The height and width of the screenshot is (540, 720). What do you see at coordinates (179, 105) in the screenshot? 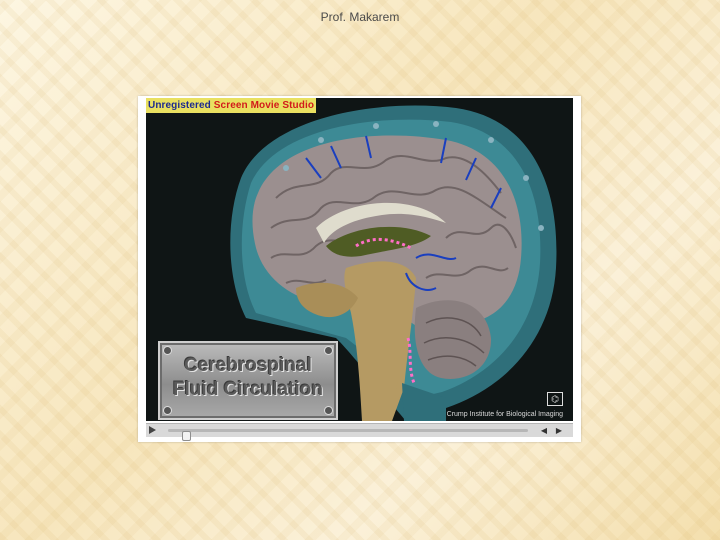
I see `watermark-prefix: Unregistered` at bounding box center [179, 105].